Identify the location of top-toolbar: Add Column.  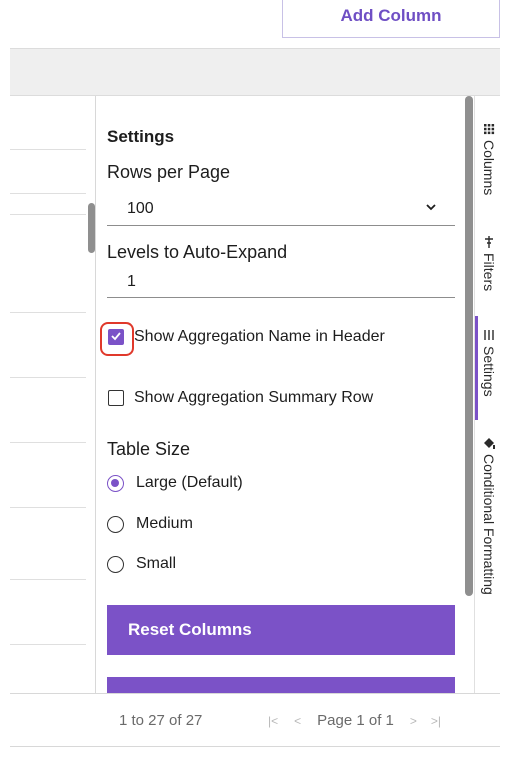
(258, 24).